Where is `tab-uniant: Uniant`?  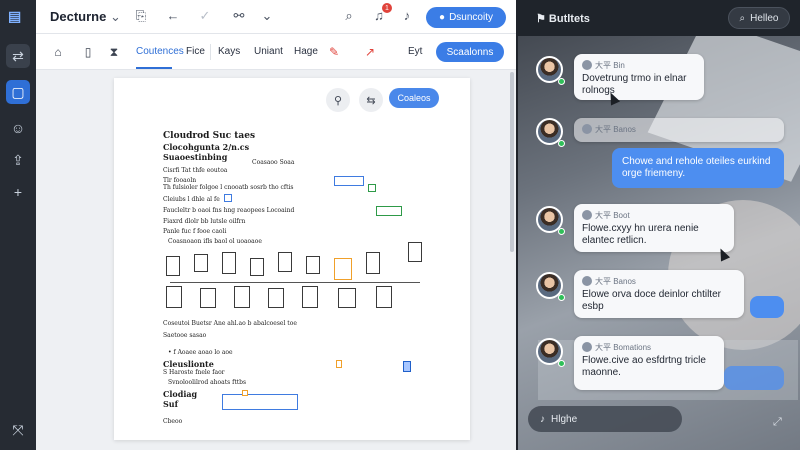
tab-uniant: Uniant is located at coordinates (268, 51).